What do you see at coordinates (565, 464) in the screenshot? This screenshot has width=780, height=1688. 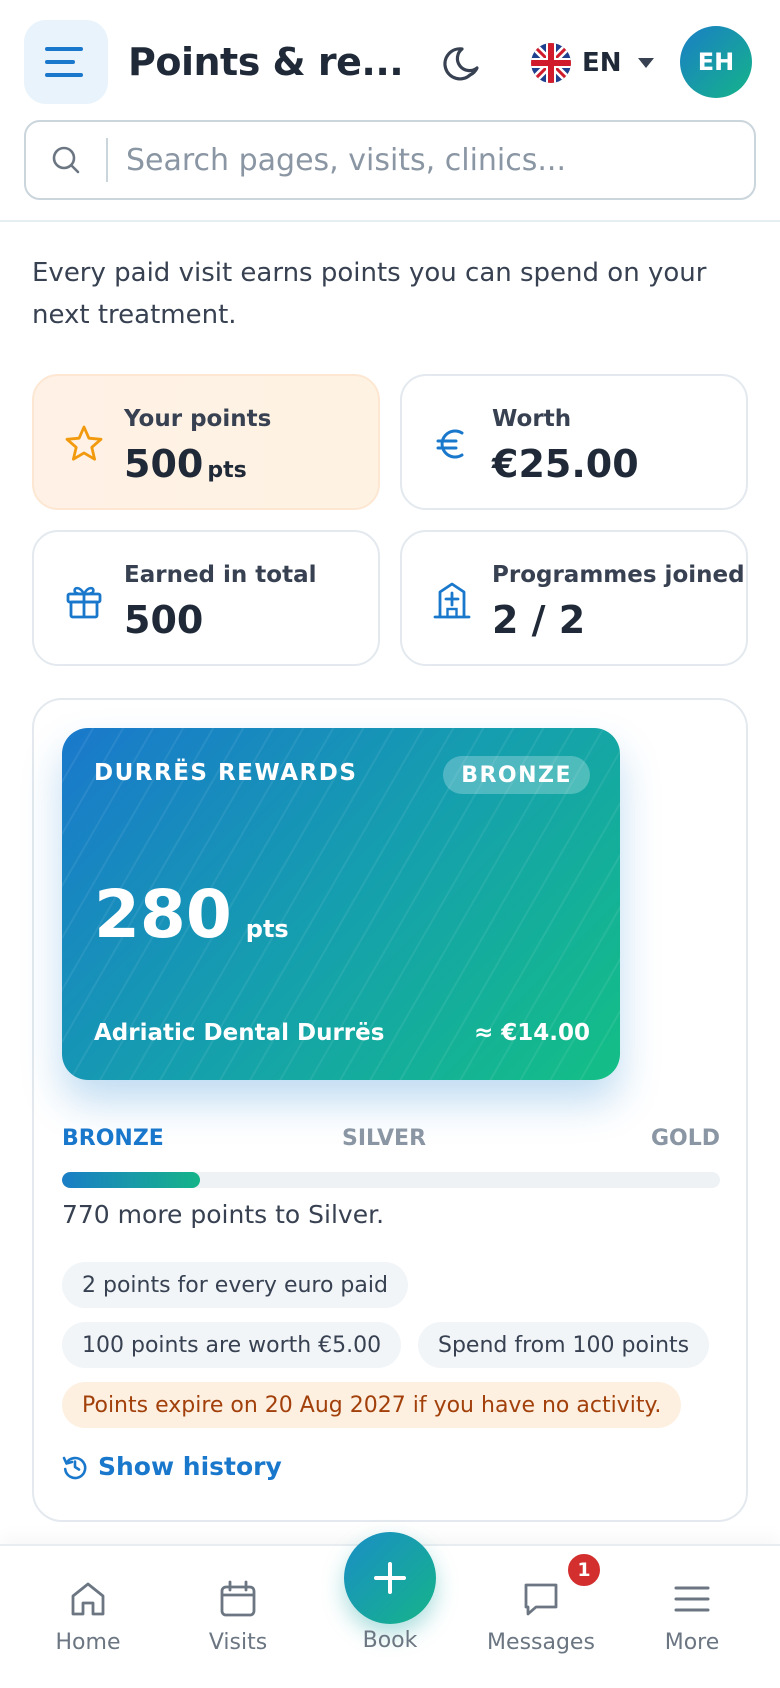 I see `worth-value: €25.00` at bounding box center [565, 464].